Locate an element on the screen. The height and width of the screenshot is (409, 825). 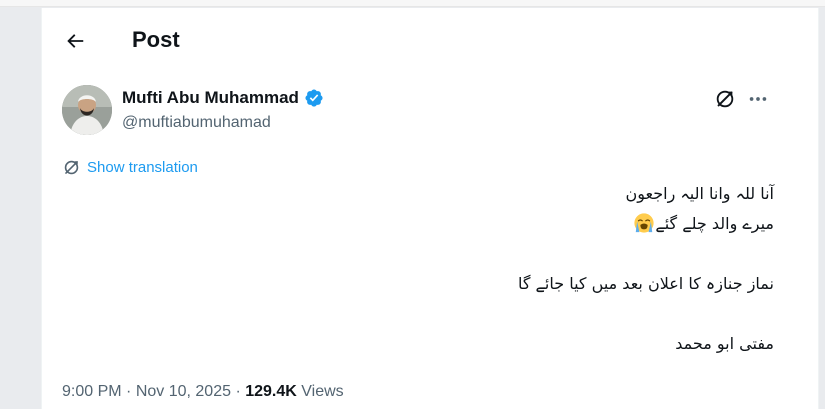
grok-icon is located at coordinates (725, 99).